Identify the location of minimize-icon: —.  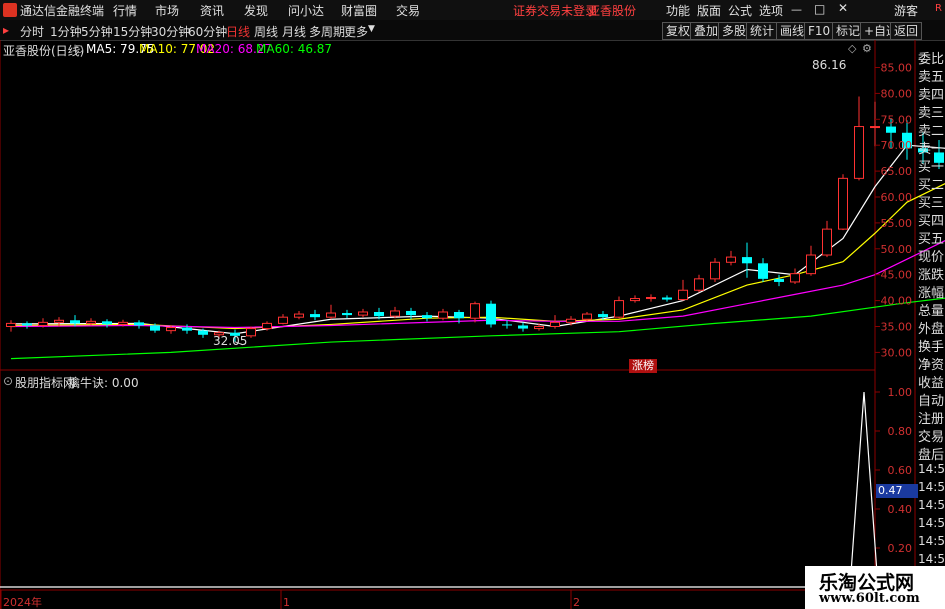
(796, 9).